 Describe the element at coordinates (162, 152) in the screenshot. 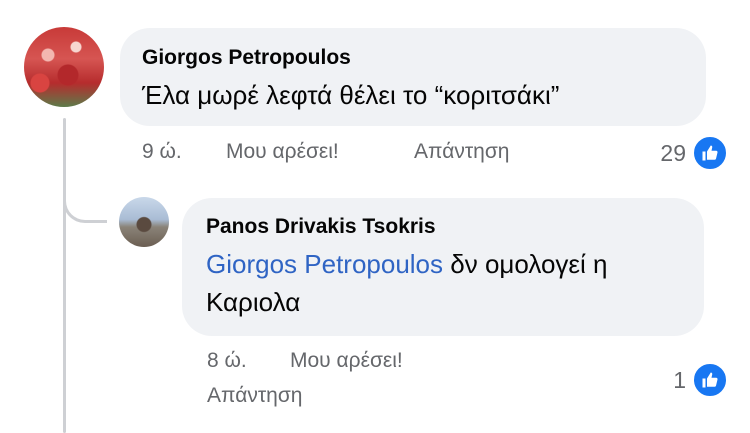

I see `comment-timestamp: 9 ώ.` at that location.